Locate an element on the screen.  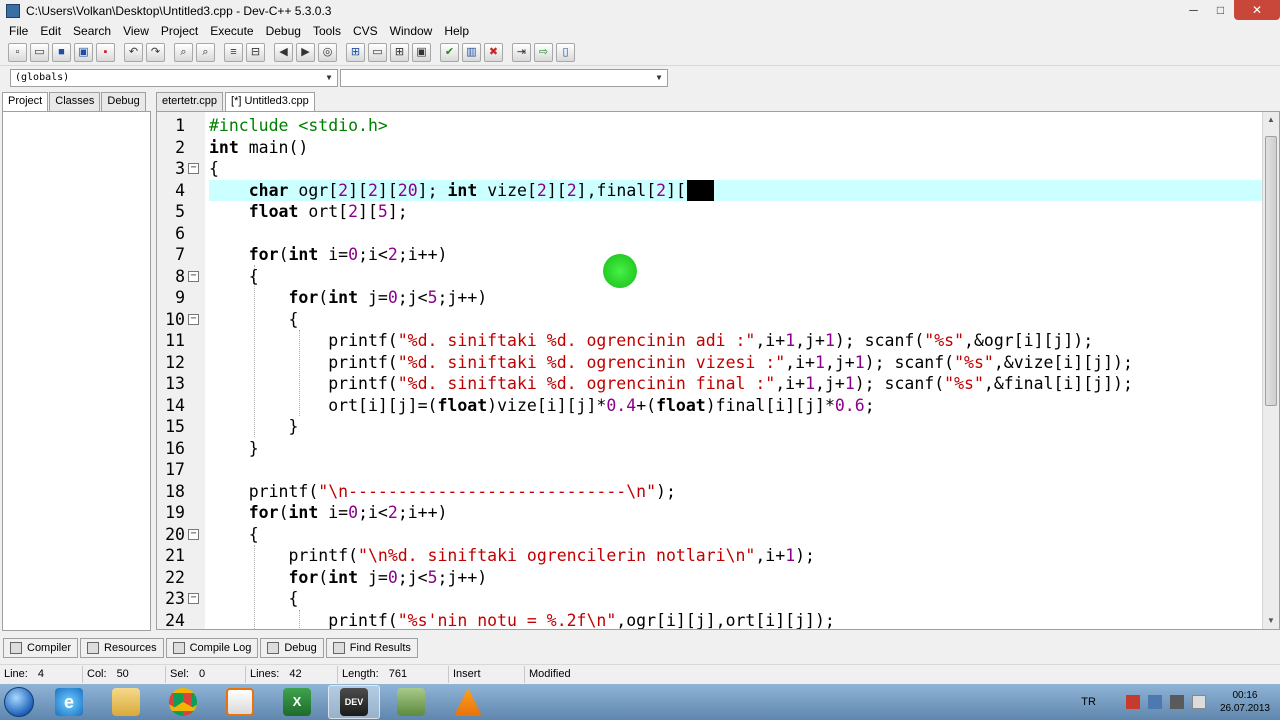
code-line: 19 for(int i=0;i<2;i++) is located at coordinates (713, 513).